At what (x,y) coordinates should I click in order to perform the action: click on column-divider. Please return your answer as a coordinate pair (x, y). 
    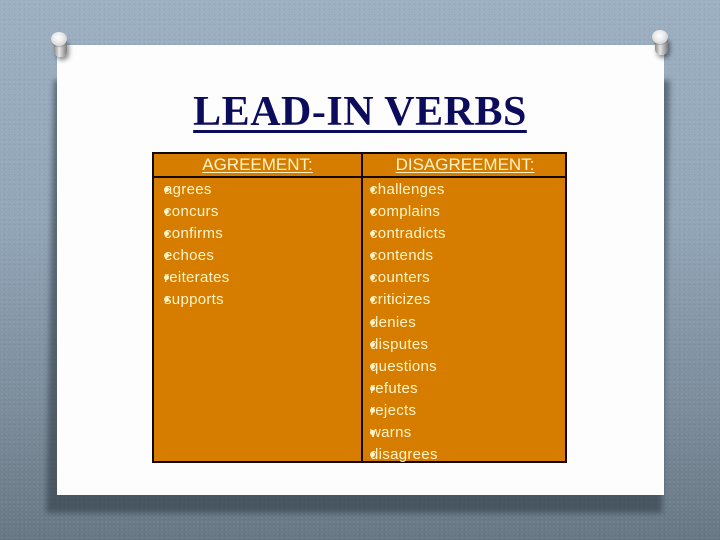
    Looking at the image, I should click on (362, 307).